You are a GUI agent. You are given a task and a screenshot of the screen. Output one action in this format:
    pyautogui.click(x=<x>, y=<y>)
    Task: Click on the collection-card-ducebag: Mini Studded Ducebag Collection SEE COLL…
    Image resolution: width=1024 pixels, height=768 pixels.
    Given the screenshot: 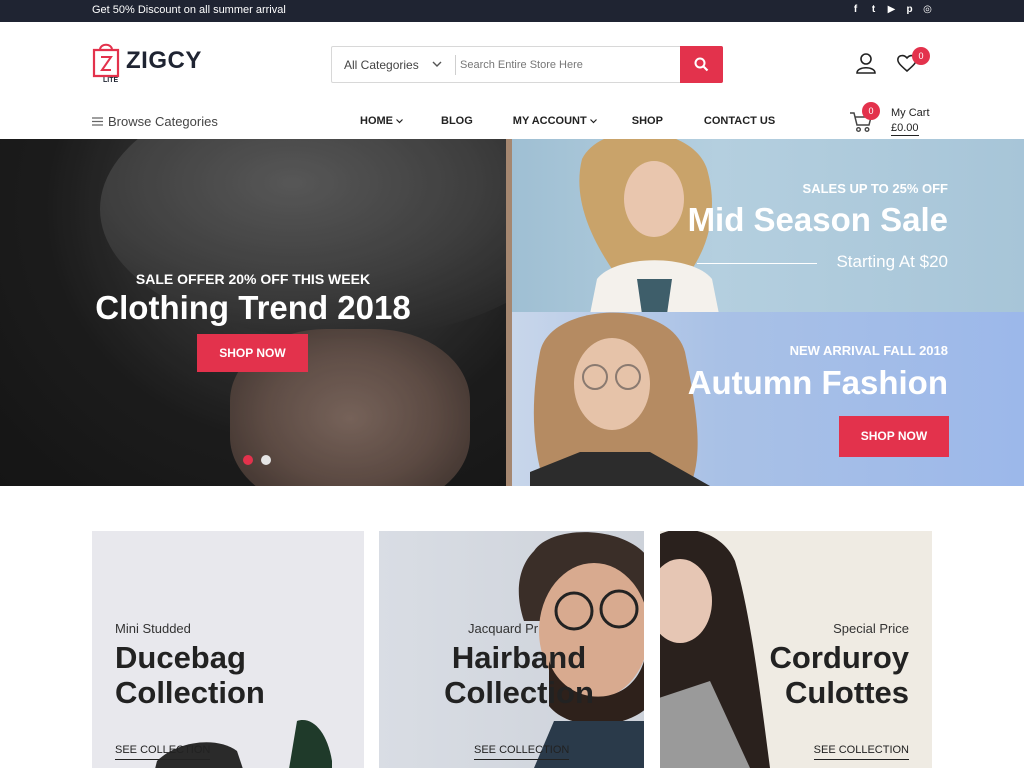 What is the action you would take?
    pyautogui.click(x=228, y=649)
    